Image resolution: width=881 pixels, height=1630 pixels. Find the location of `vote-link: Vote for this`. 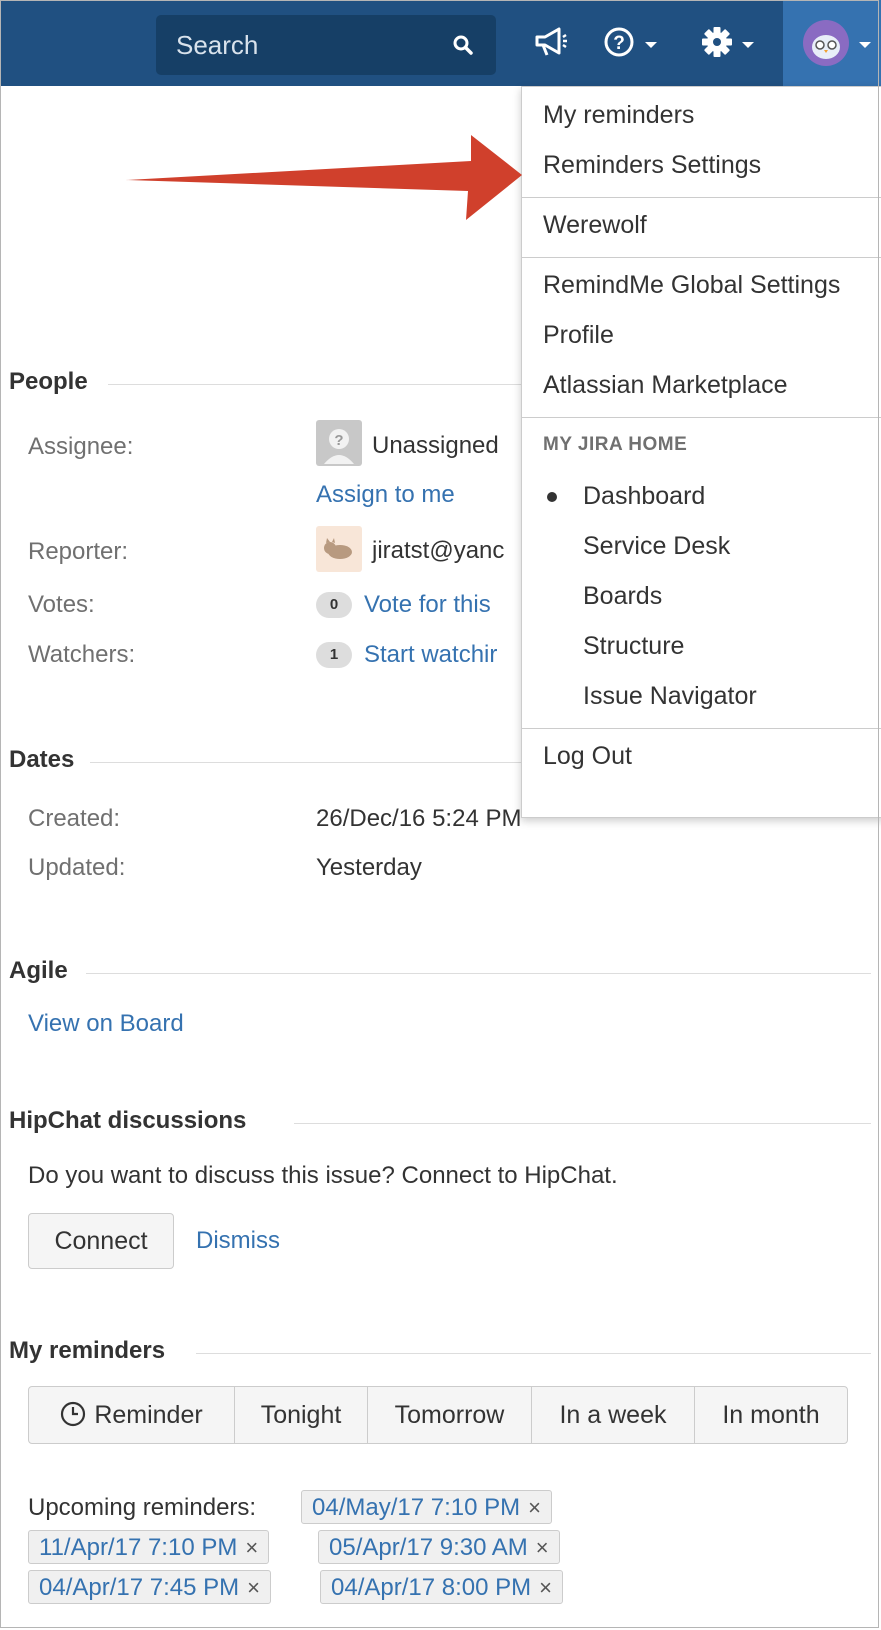

vote-link: Vote for this is located at coordinates (427, 605).